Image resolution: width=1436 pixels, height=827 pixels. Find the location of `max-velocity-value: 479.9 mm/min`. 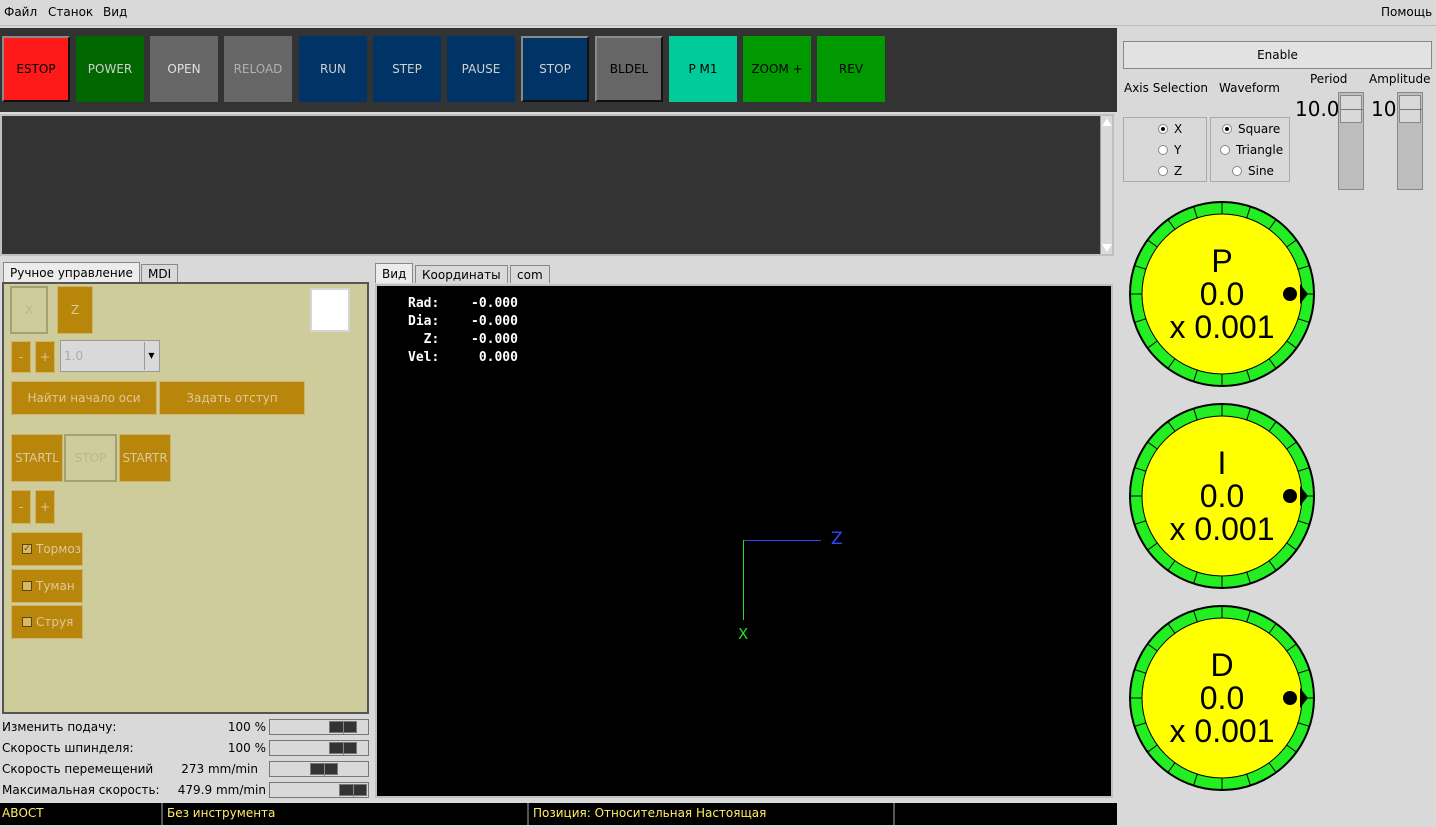

max-velocity-value: 479.9 mm/min is located at coordinates (221, 790).